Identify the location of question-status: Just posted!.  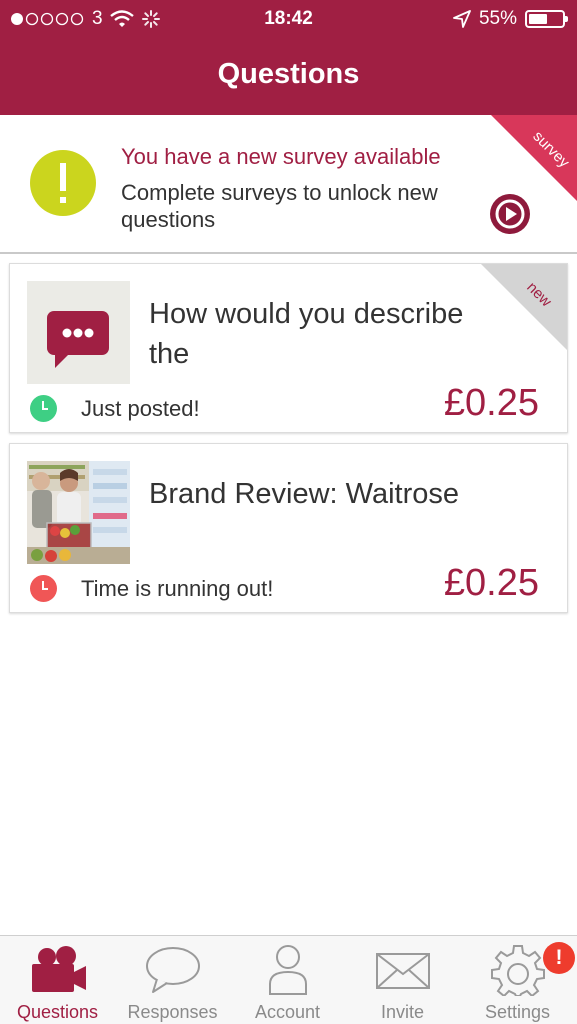
(115, 408).